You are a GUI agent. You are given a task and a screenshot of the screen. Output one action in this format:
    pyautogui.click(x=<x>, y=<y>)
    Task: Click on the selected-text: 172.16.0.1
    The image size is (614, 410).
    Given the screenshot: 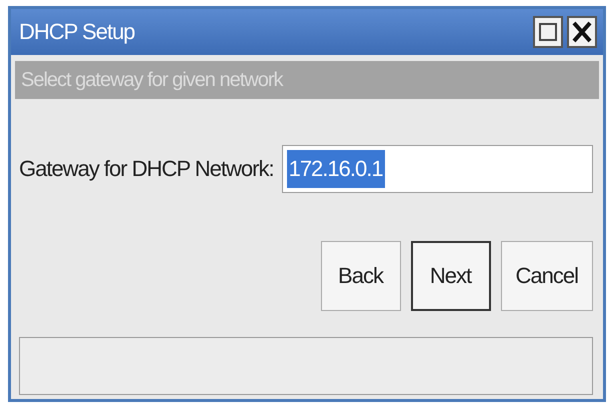 What is the action you would take?
    pyautogui.click(x=335, y=169)
    